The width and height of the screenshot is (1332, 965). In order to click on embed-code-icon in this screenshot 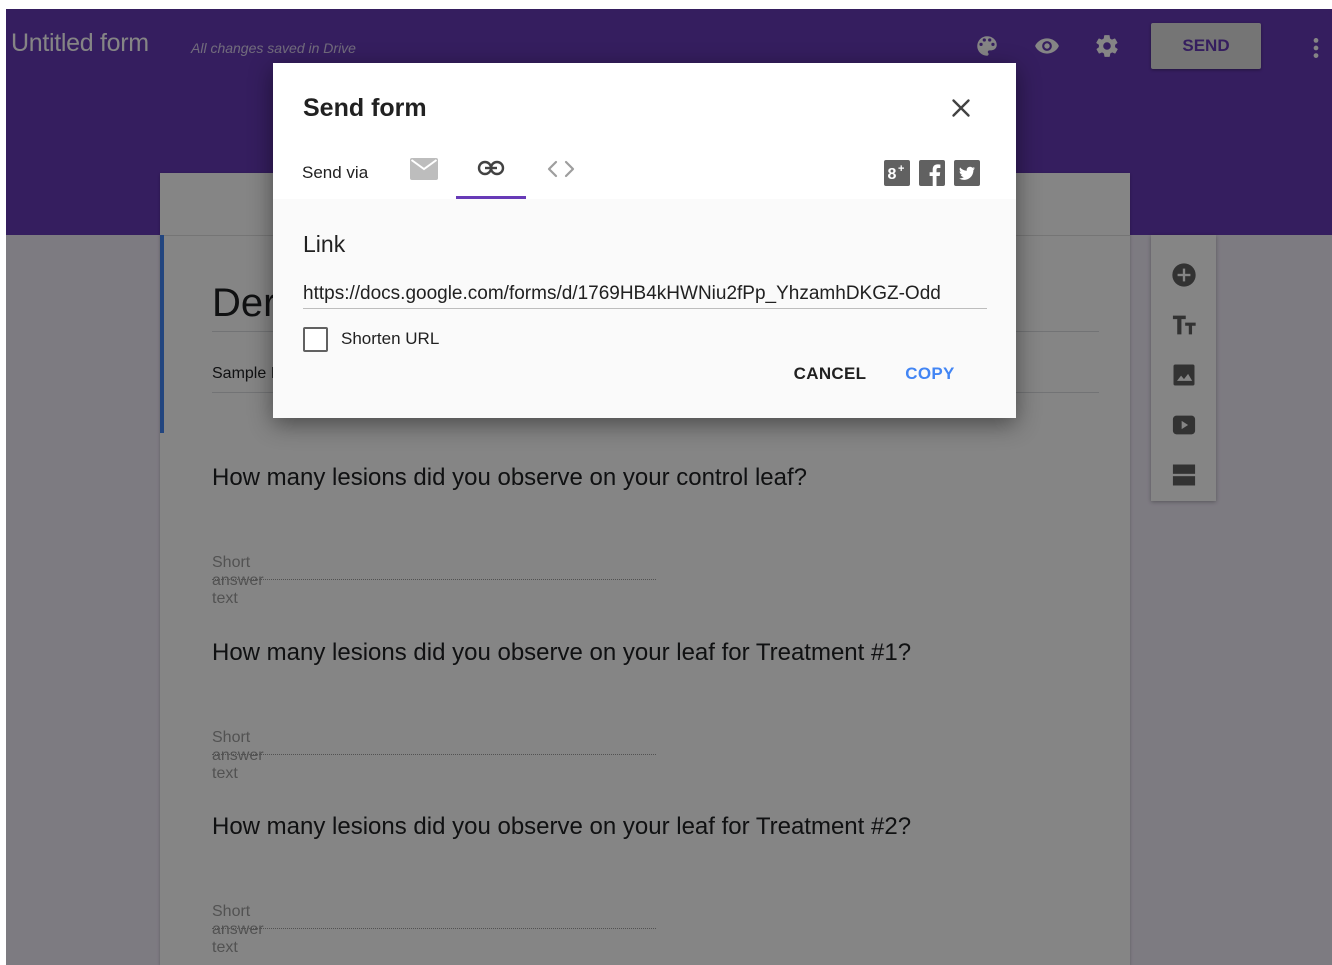, I will do `click(561, 169)`.